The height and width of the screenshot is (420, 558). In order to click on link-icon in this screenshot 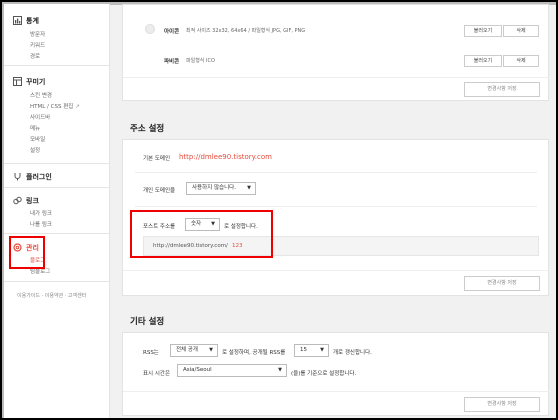, I will do `click(17, 200)`.